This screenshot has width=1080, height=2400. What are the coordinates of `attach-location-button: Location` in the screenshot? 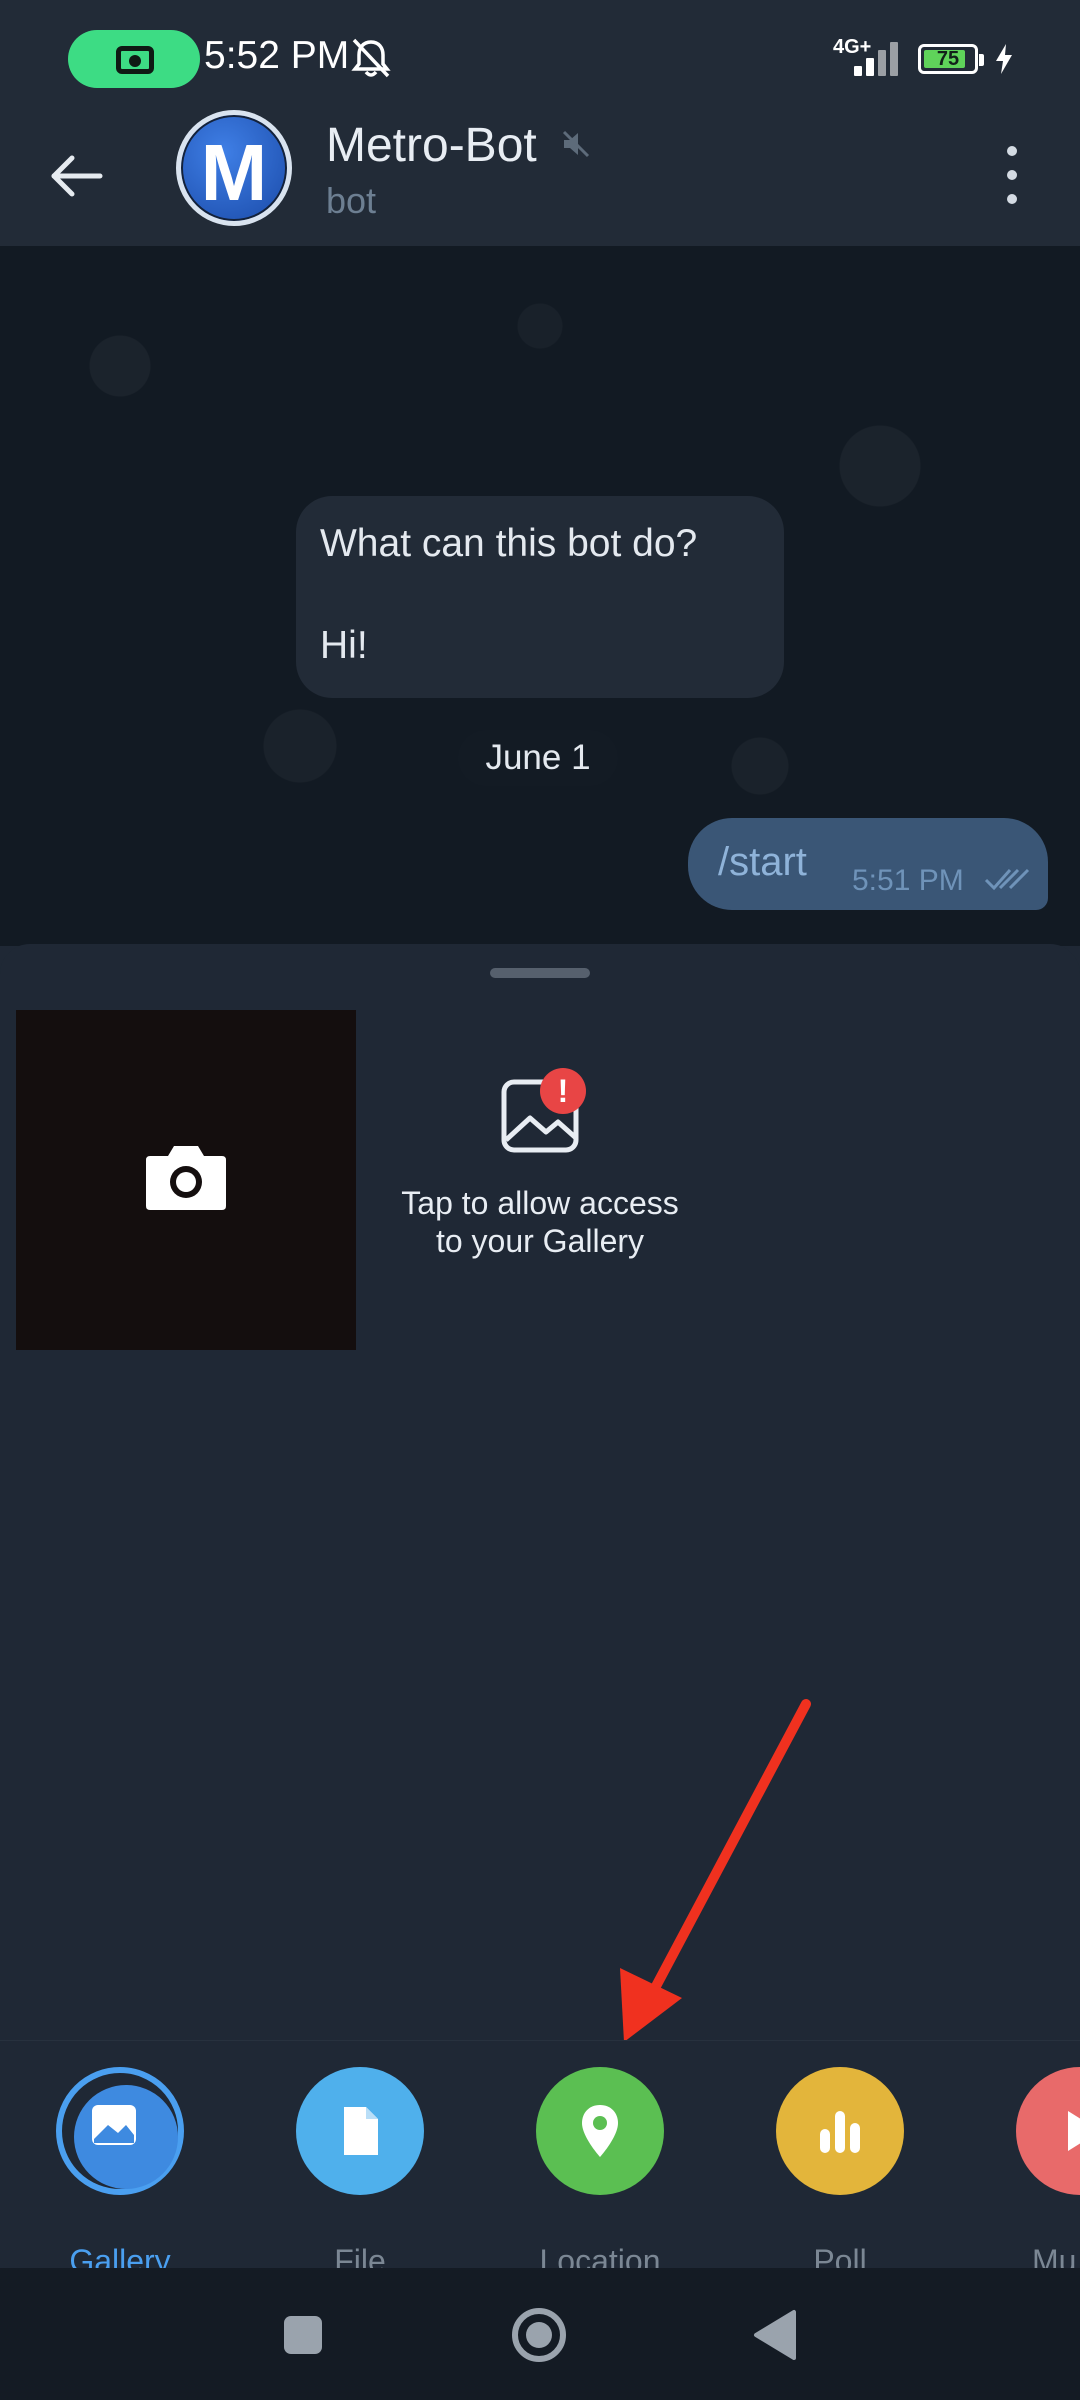 It's located at (600, 2173).